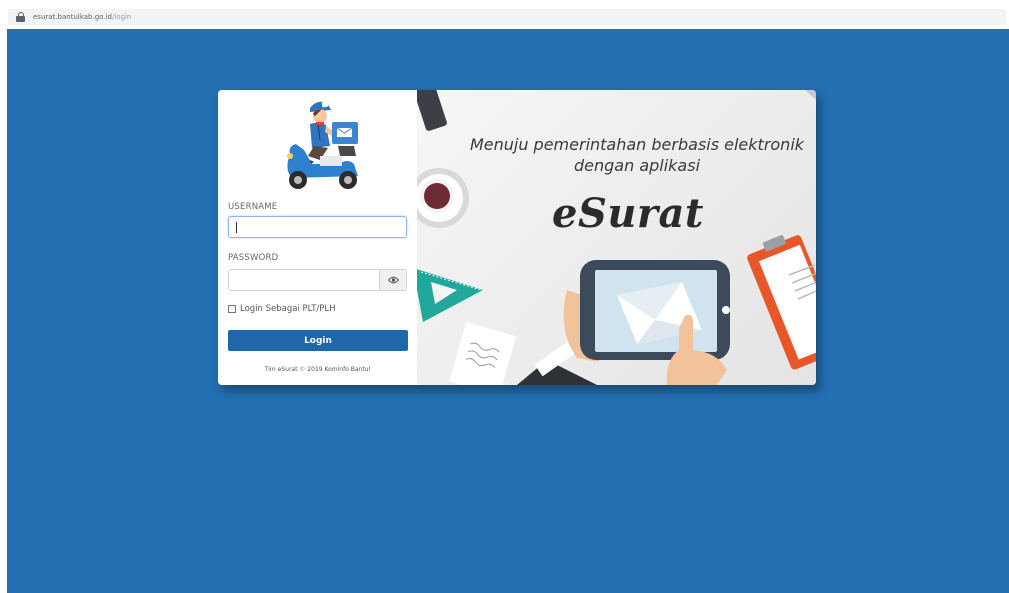  Describe the element at coordinates (302, 369) in the screenshot. I see `copyright-icon: ©` at that location.